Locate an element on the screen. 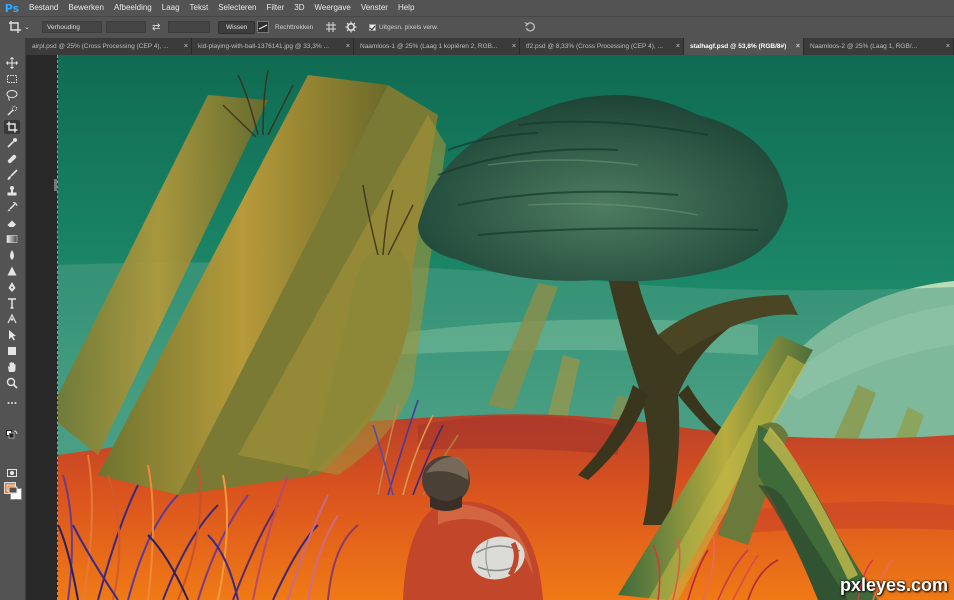 This screenshot has width=954, height=600. quick-mask-icon is located at coordinates (12, 473).